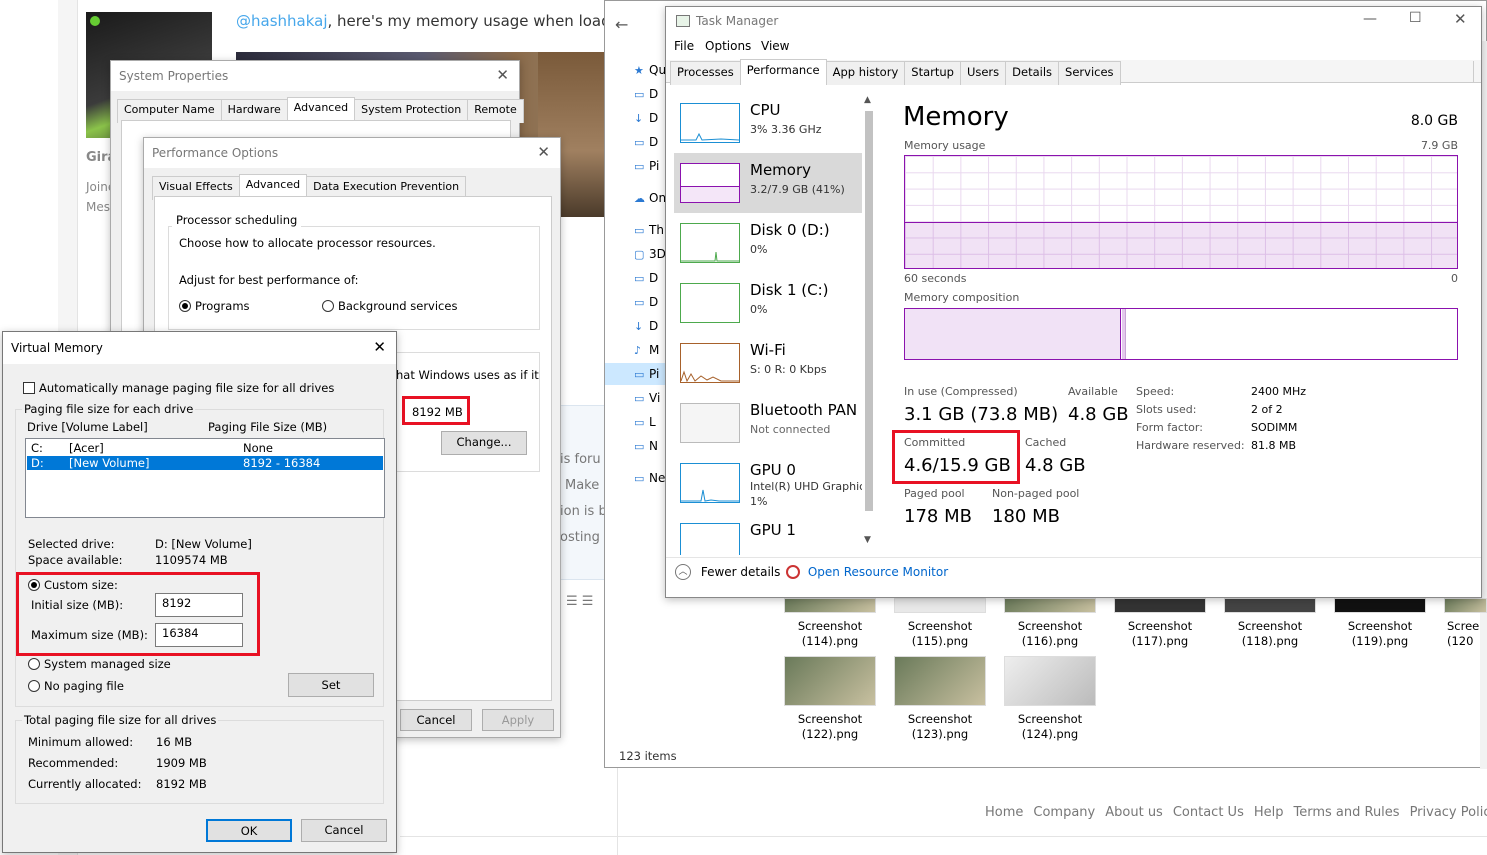  I want to click on ok-button: OK, so click(249, 830).